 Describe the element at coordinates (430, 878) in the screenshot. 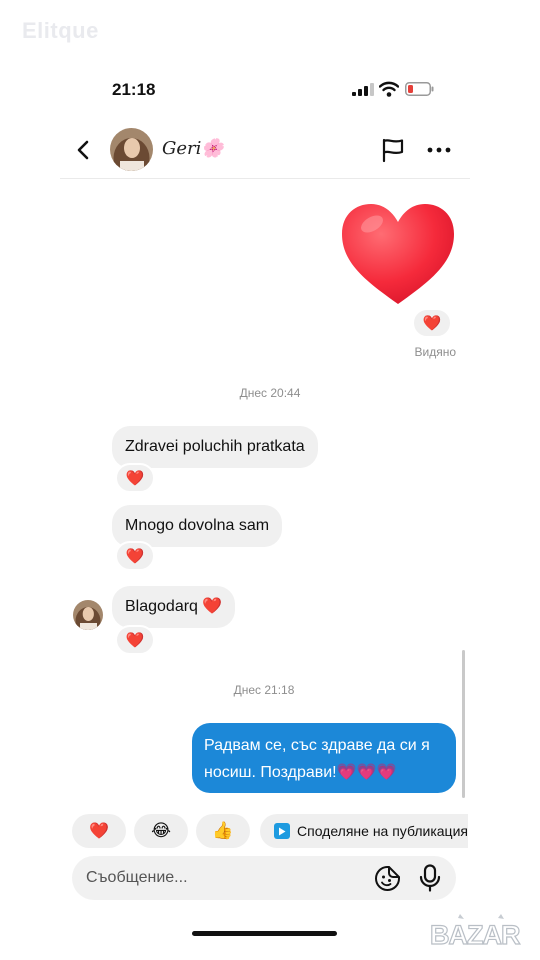

I see `microphone-icon` at that location.